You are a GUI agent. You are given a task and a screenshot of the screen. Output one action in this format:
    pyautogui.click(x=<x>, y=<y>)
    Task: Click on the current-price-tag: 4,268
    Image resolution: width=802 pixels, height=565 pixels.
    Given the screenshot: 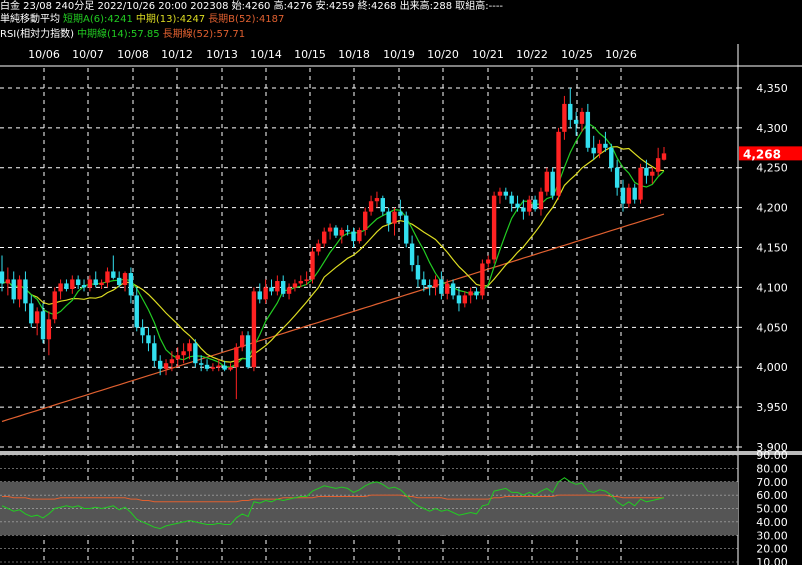 What is the action you would take?
    pyautogui.click(x=770, y=153)
    